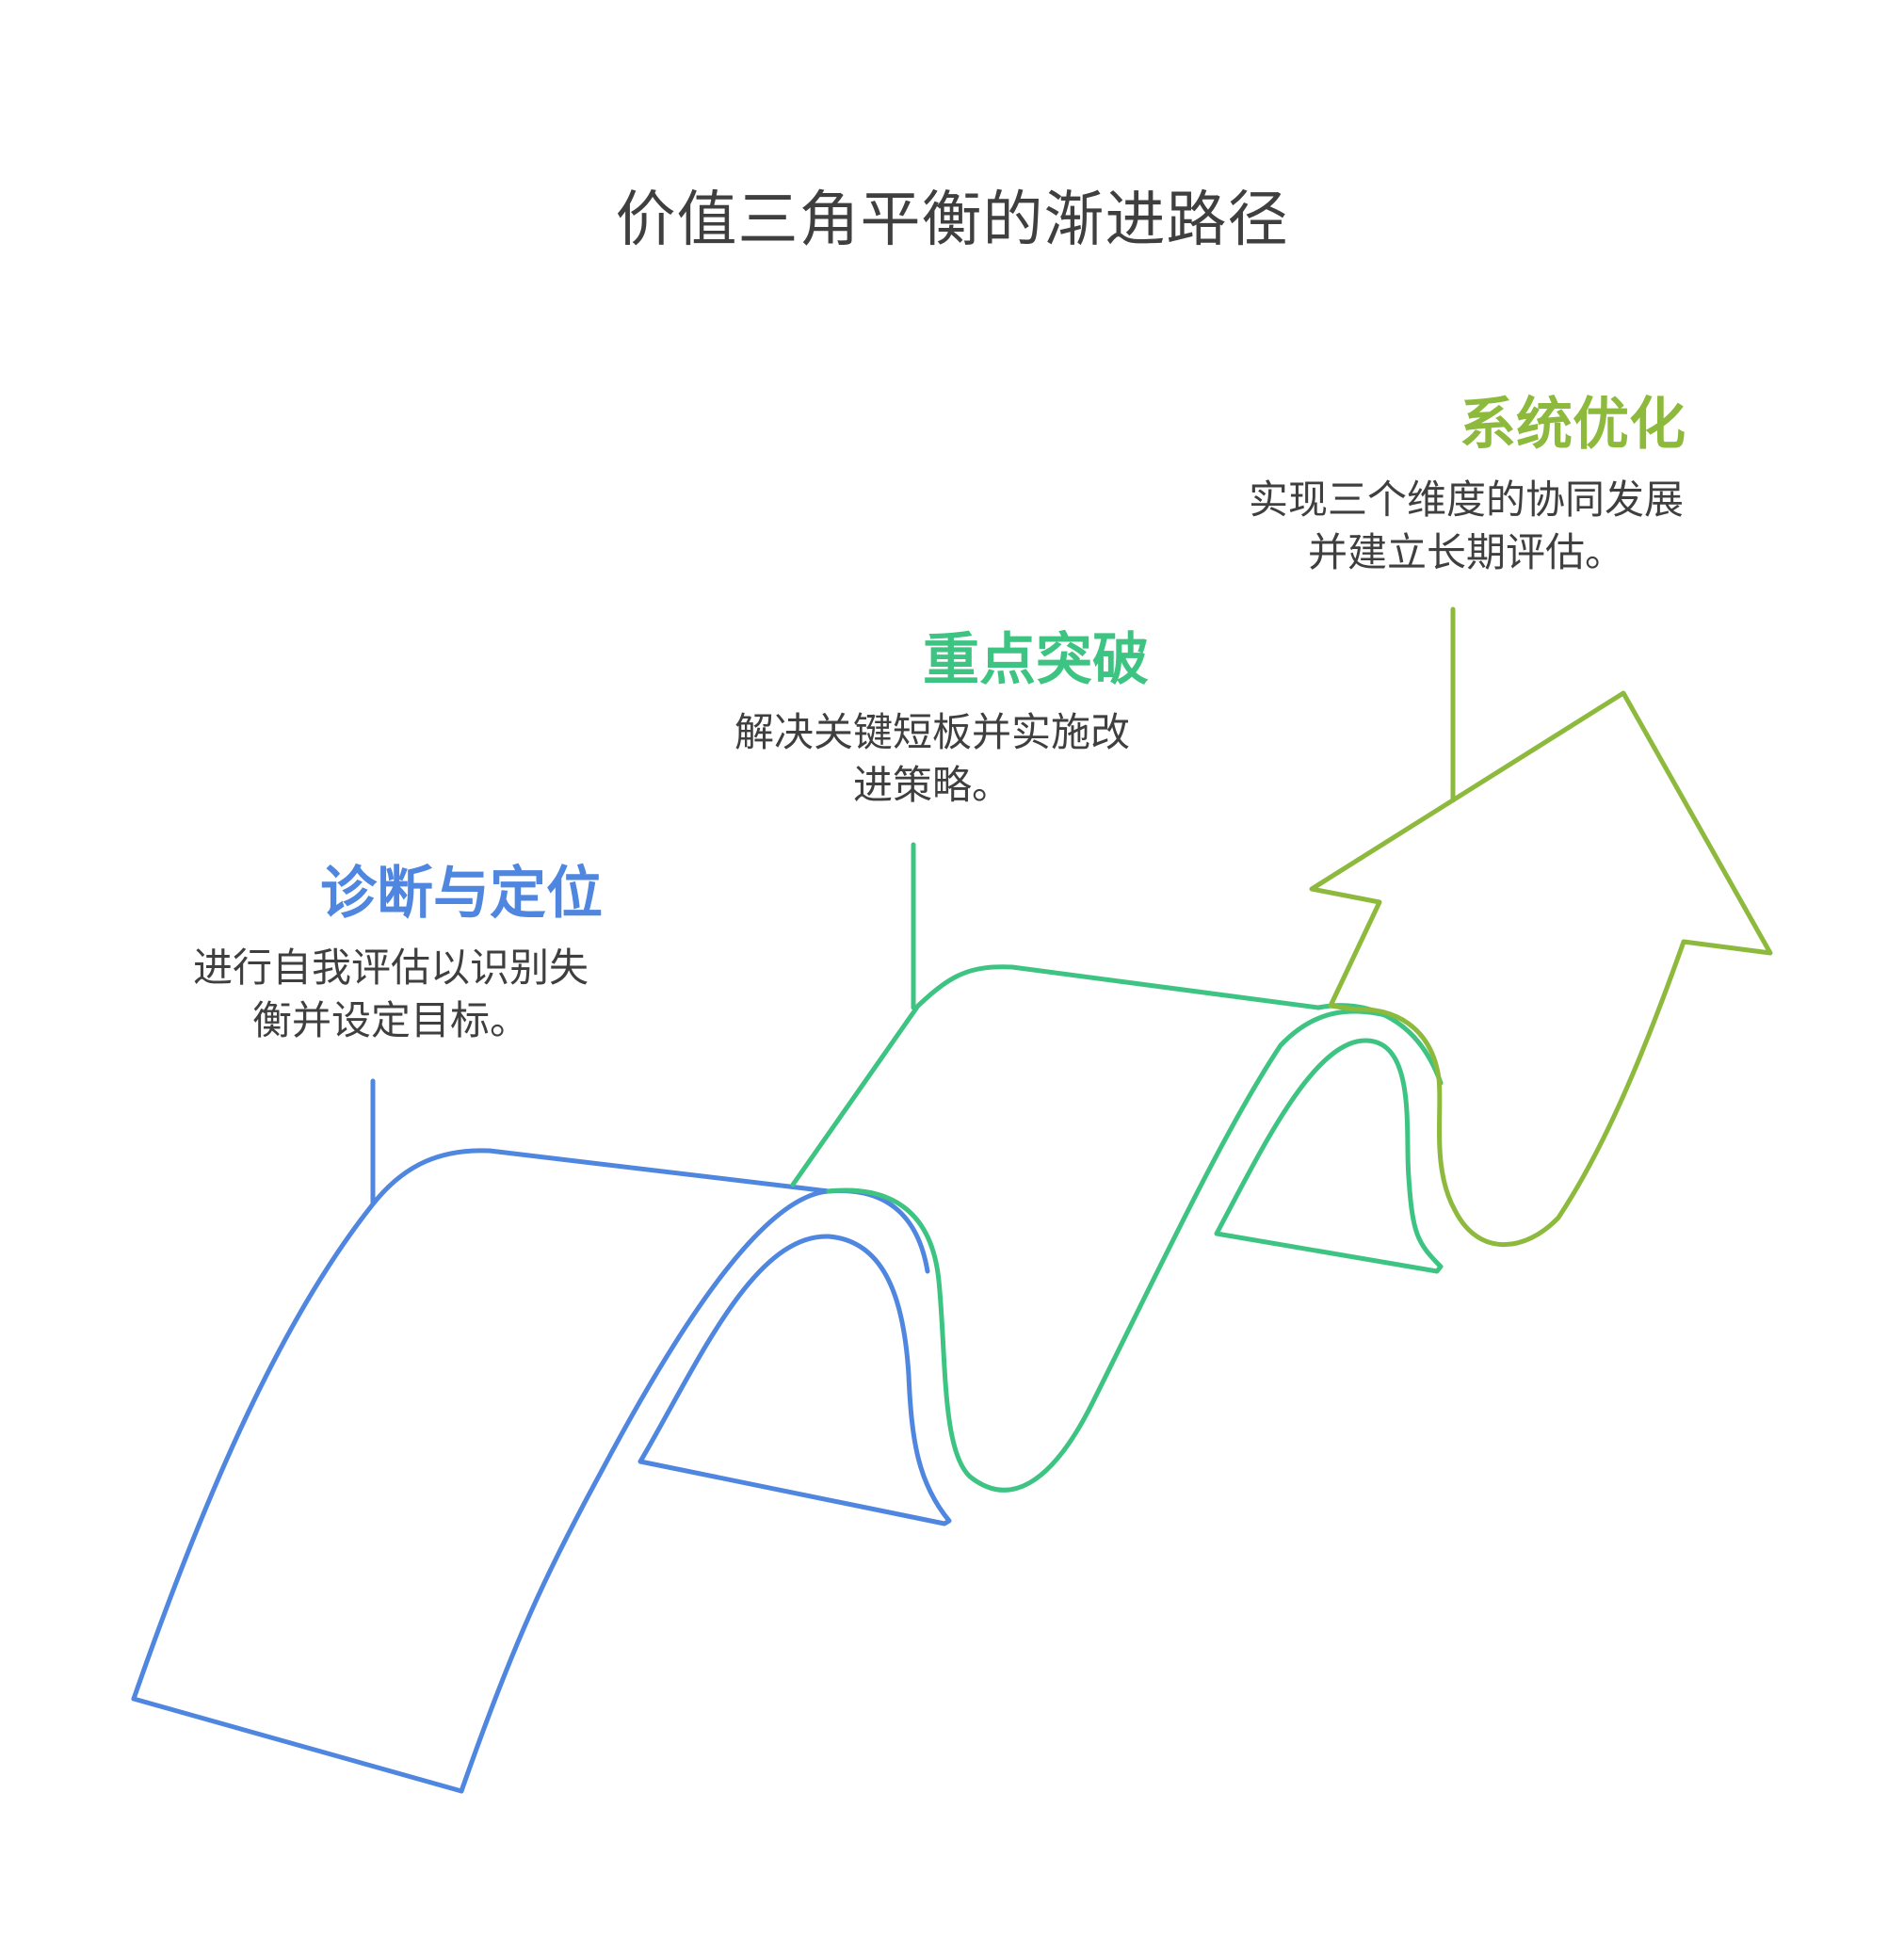 Image resolution: width=1904 pixels, height=1938 pixels. I want to click on green-ribbon-segment, so click(1117, 1167).